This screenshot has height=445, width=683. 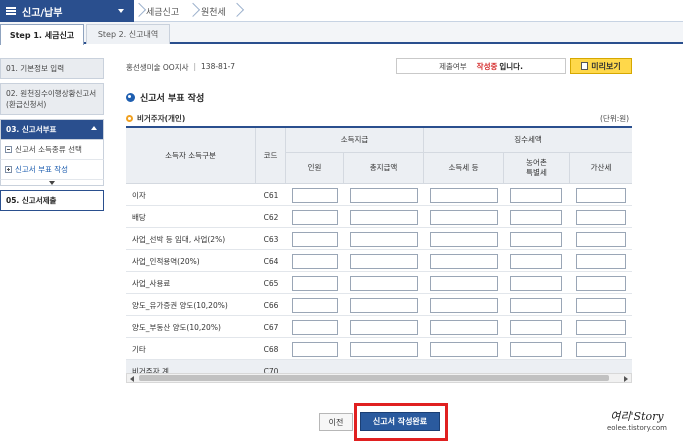 I want to click on tab-step2: Step 2. 신고내역, so click(x=128, y=34).